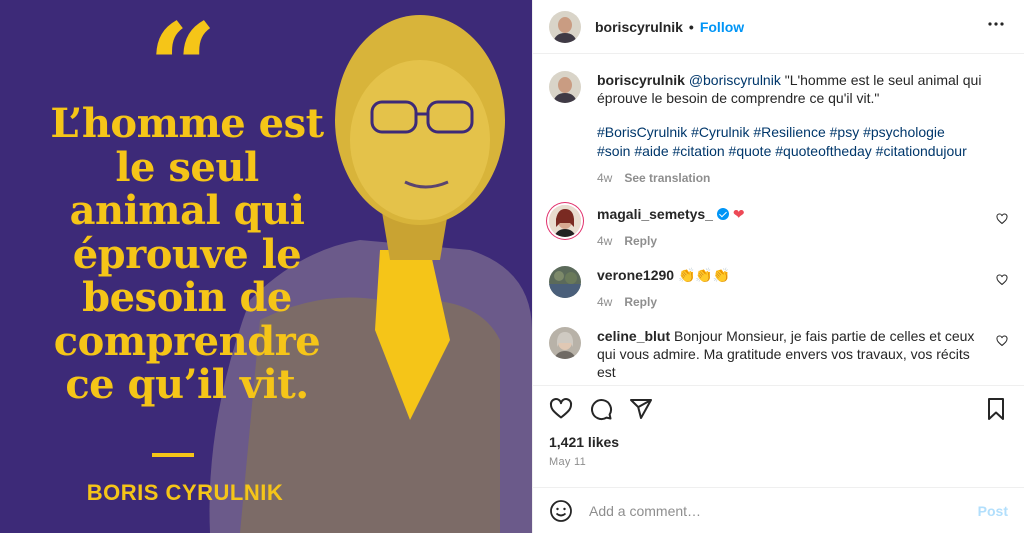  Describe the element at coordinates (996, 409) in the screenshot. I see `bookmark-icon` at that location.